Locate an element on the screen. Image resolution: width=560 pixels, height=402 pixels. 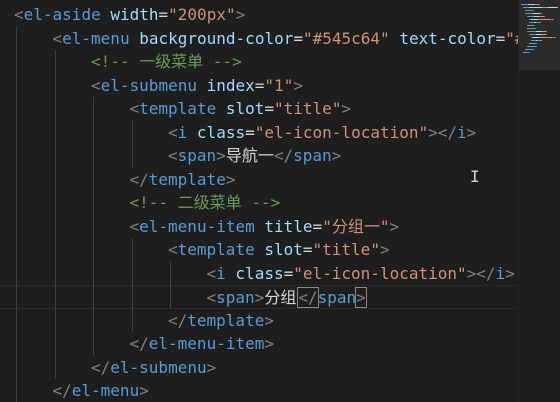
code-line: </el-submenu> is located at coordinates (259, 368).